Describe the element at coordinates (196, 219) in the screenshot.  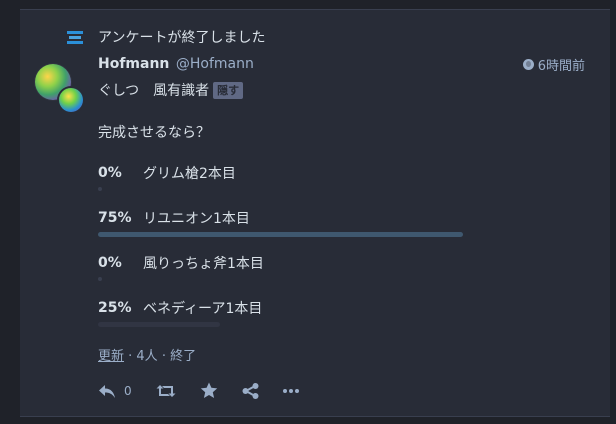
I see `poll-option-label: リユニオン1本目` at that location.